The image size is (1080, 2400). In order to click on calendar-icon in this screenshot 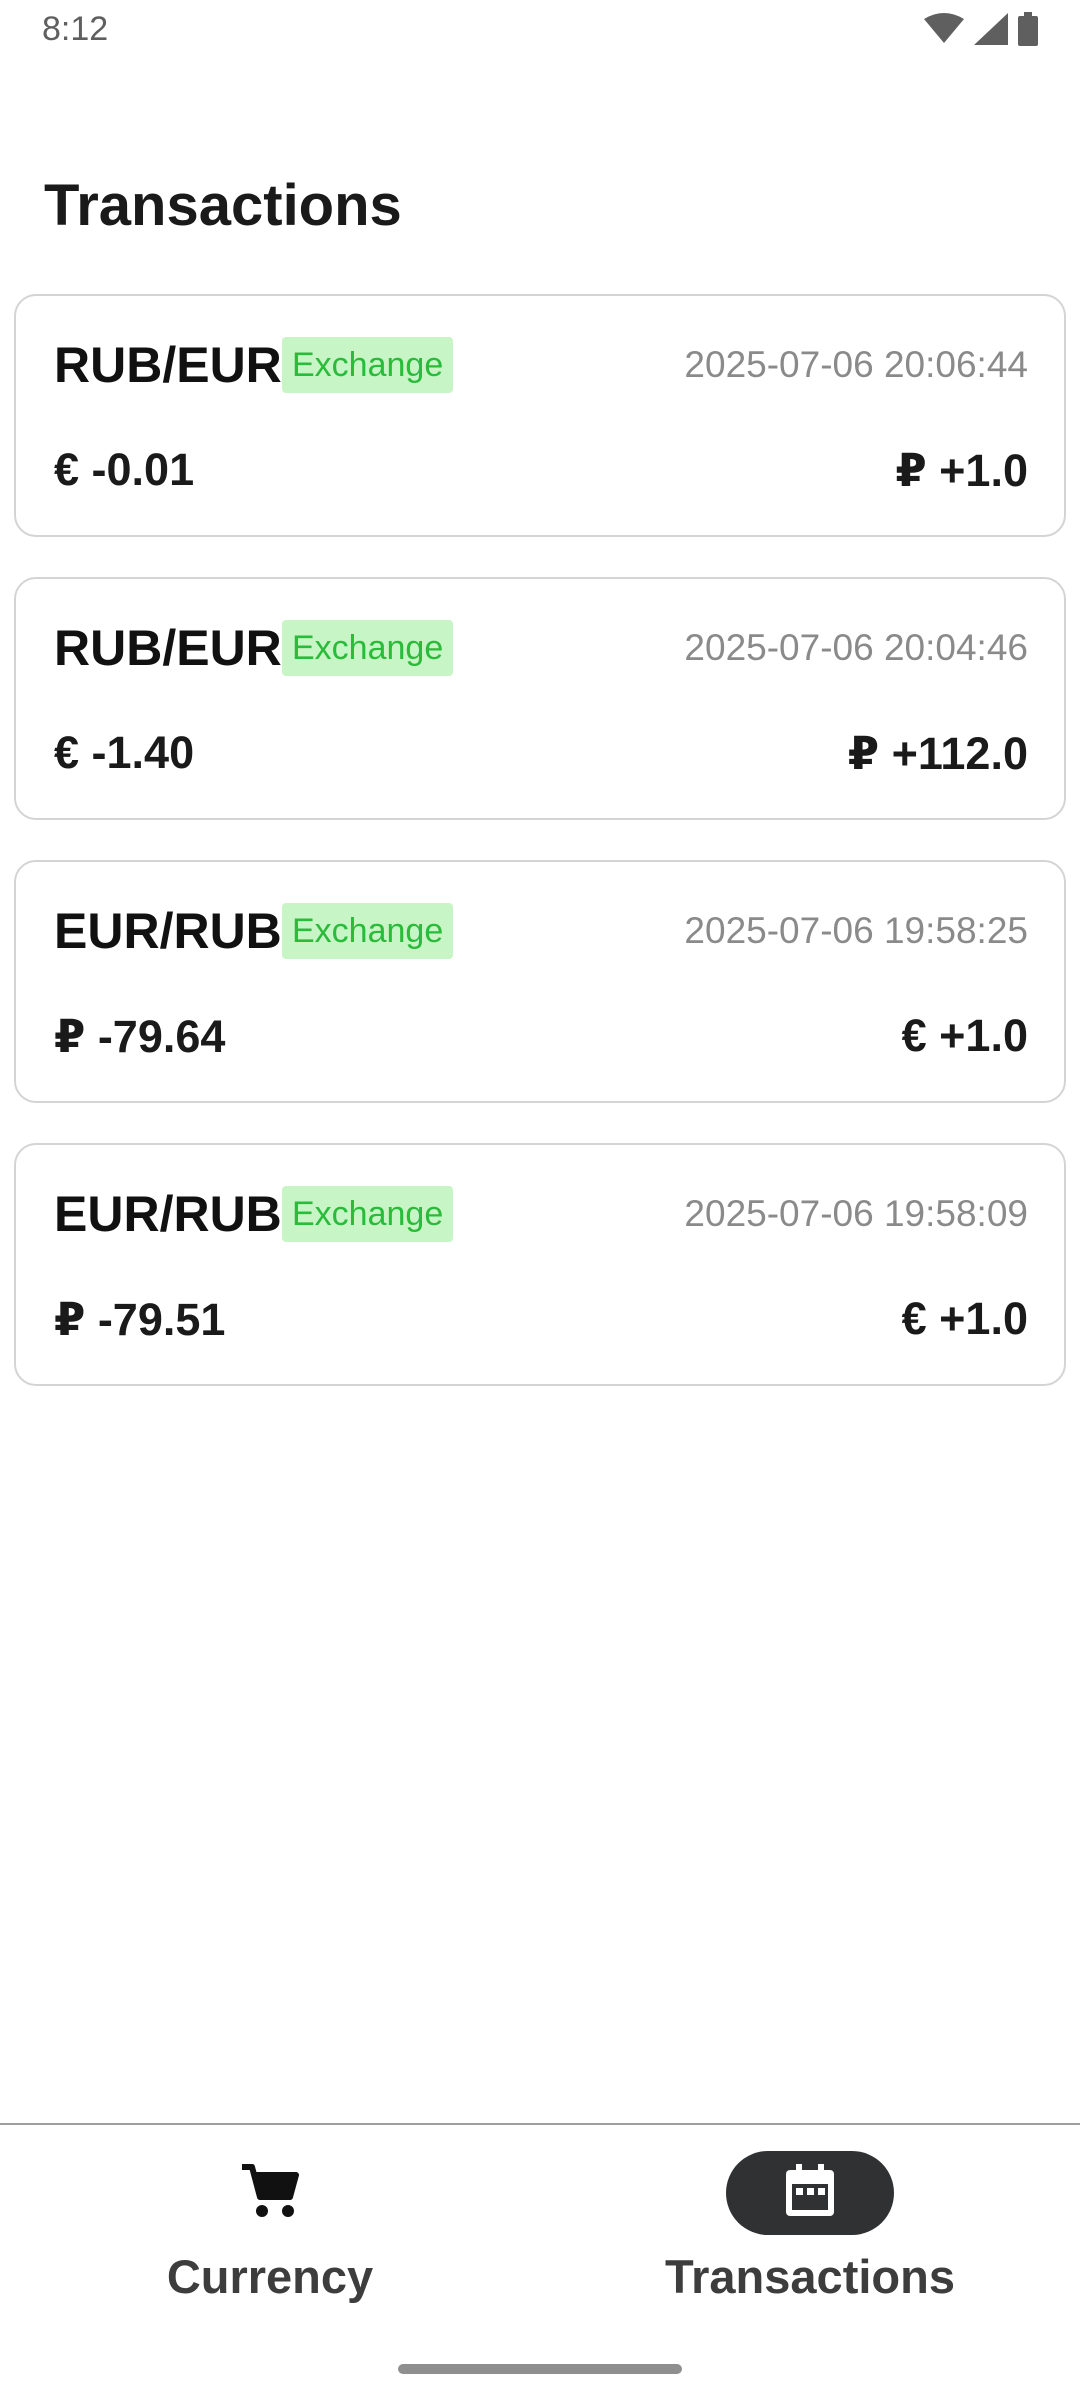, I will do `click(810, 2193)`.